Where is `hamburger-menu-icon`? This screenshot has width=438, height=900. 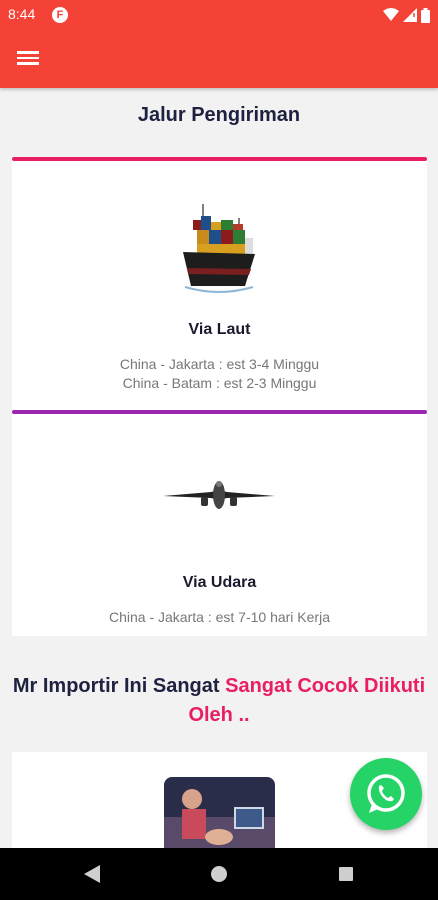
hamburger-menu-icon is located at coordinates (29, 59).